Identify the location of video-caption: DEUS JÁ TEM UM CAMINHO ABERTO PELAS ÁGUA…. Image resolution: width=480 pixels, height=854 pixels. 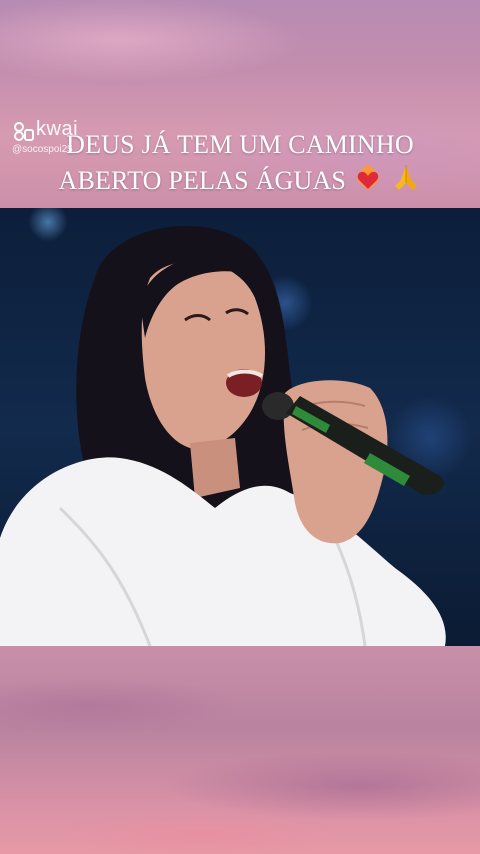
(240, 163).